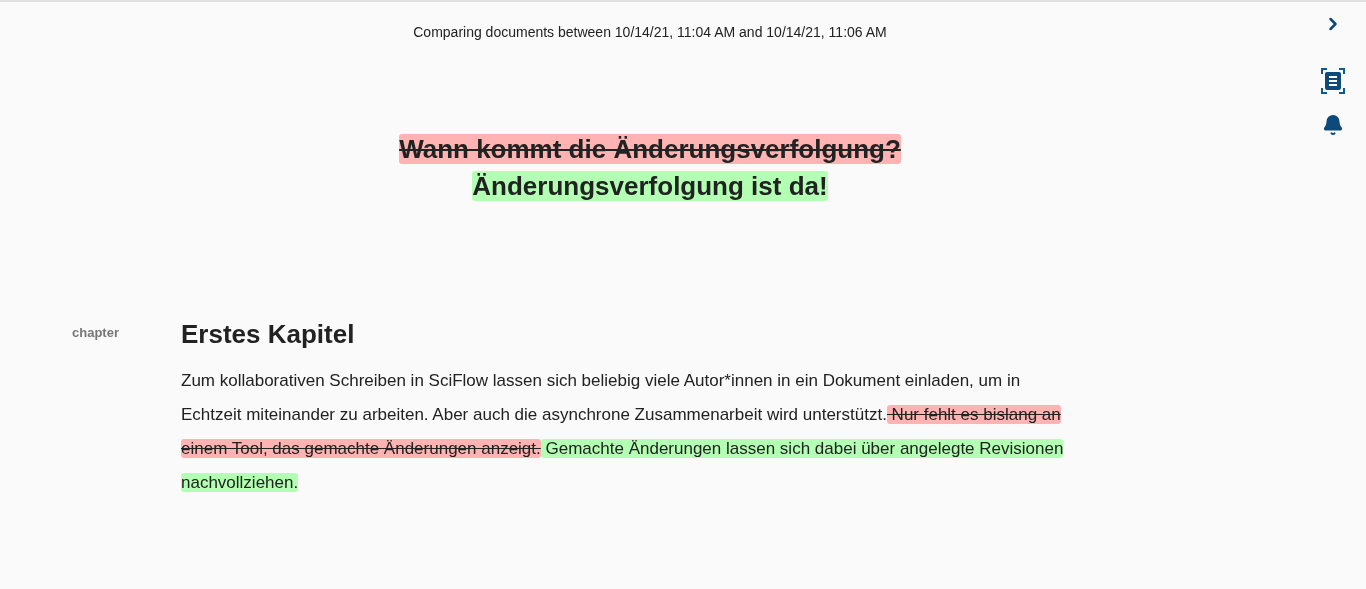 This screenshot has width=1366, height=589. I want to click on notifications-button, so click(1333, 125).